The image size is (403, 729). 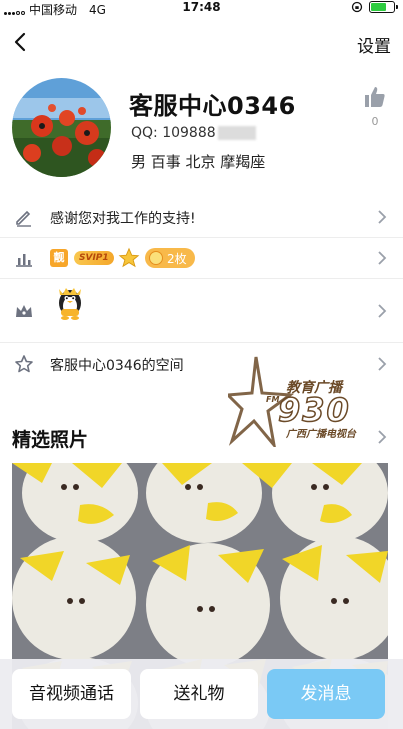 I want to click on battery-icon, so click(x=383, y=7).